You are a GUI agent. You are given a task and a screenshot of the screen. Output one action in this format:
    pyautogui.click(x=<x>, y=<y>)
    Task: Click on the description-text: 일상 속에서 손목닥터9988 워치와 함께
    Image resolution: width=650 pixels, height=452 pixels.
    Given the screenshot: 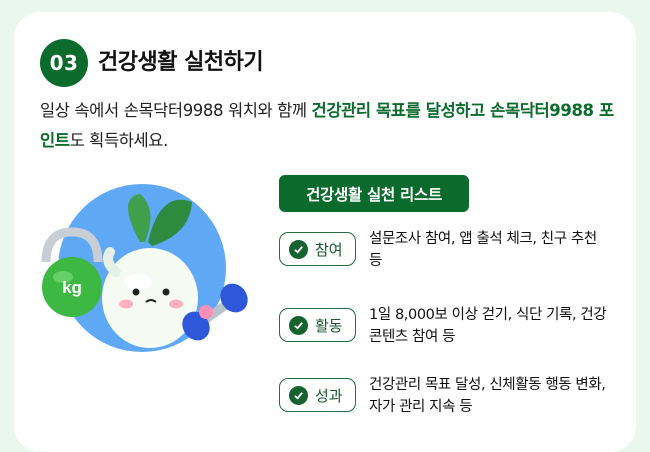 What is the action you would take?
    pyautogui.click(x=176, y=110)
    